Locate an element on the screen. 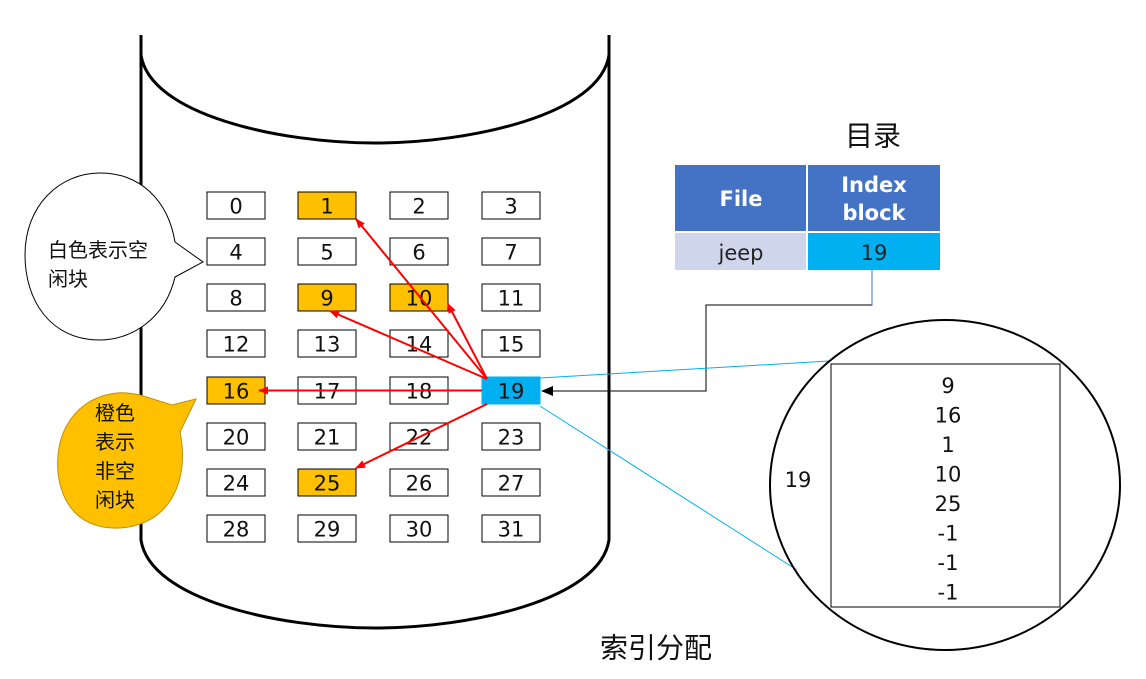 Image resolution: width=1146 pixels, height=679 pixels. row-file-name: jeep is located at coordinates (740, 253).